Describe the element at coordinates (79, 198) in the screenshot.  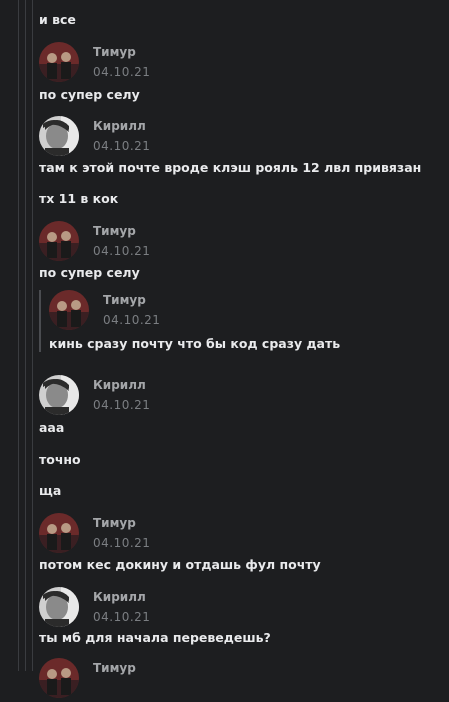
I see `message-text: тх 11 в кок` at that location.